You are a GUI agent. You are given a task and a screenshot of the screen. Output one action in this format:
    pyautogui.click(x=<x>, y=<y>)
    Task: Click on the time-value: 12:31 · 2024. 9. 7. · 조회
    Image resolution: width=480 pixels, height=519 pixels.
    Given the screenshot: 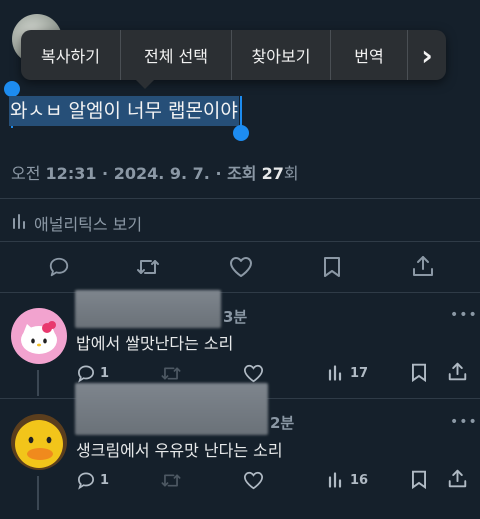 What is the action you would take?
    pyautogui.click(x=151, y=173)
    